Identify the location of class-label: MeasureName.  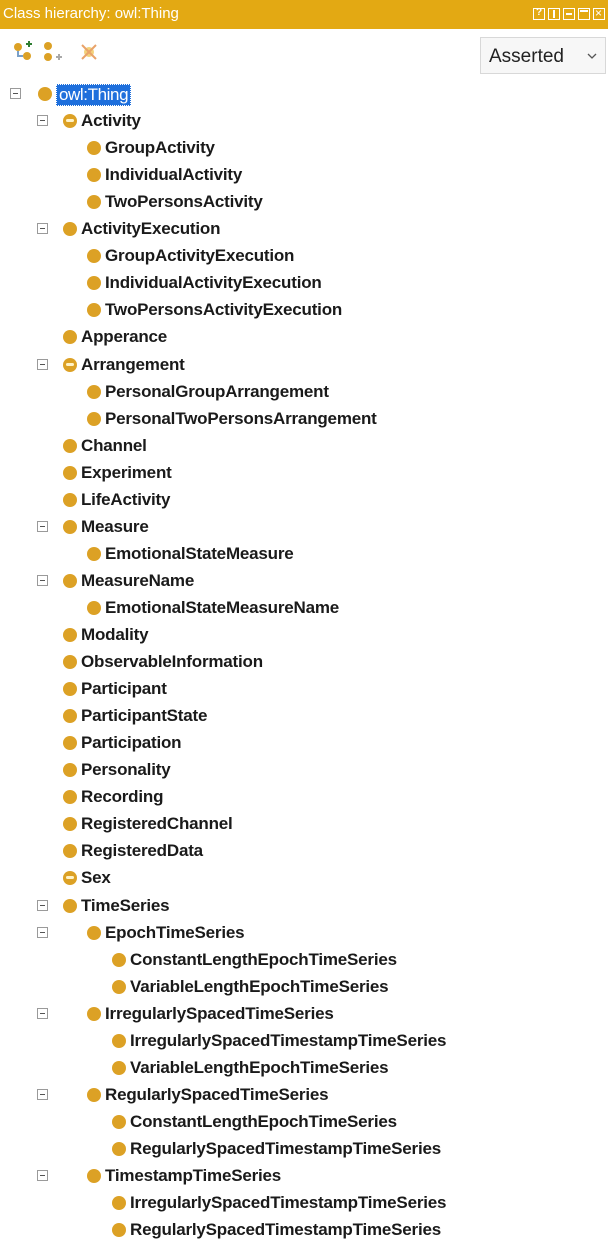
(137, 581).